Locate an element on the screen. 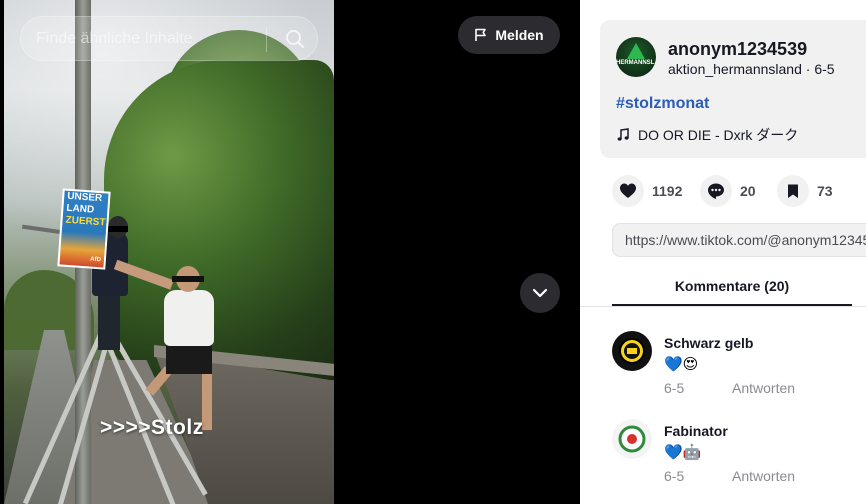 The width and height of the screenshot is (866, 504). comment-icon-wrap is located at coordinates (716, 191).